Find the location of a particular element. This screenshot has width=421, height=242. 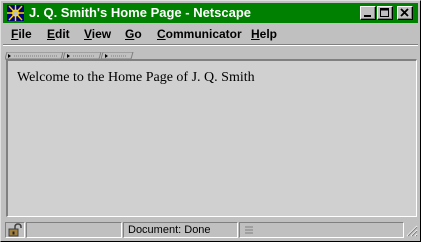

menu-go-mnemonic: G is located at coordinates (130, 34).